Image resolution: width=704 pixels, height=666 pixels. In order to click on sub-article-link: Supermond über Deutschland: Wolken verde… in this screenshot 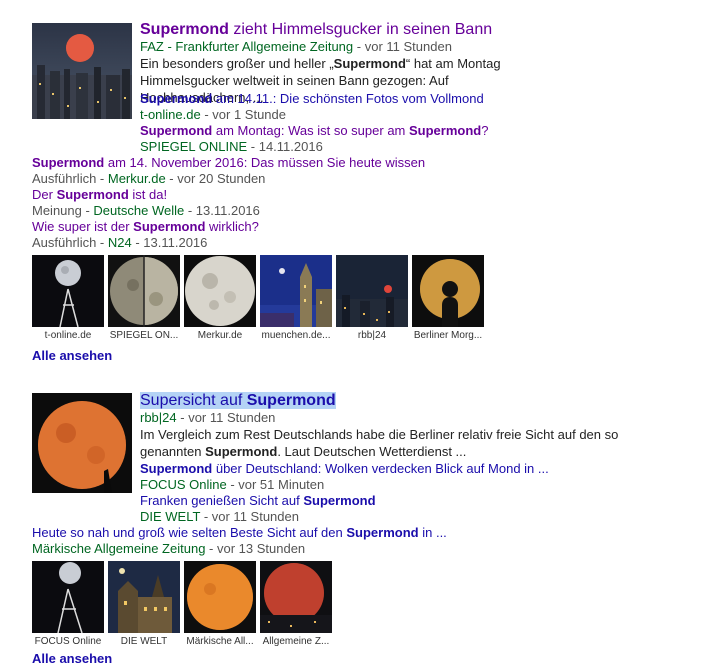, I will do `click(344, 469)`.